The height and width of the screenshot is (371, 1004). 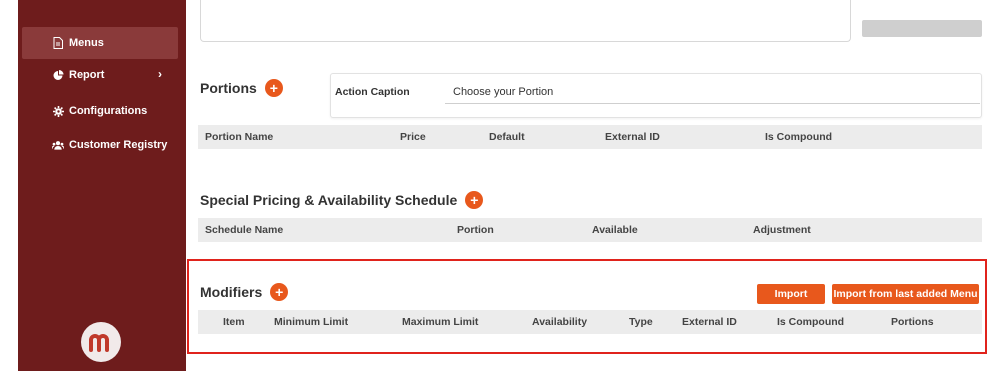 What do you see at coordinates (905, 294) in the screenshot?
I see `import-last-menu-button: Import from last added Menu` at bounding box center [905, 294].